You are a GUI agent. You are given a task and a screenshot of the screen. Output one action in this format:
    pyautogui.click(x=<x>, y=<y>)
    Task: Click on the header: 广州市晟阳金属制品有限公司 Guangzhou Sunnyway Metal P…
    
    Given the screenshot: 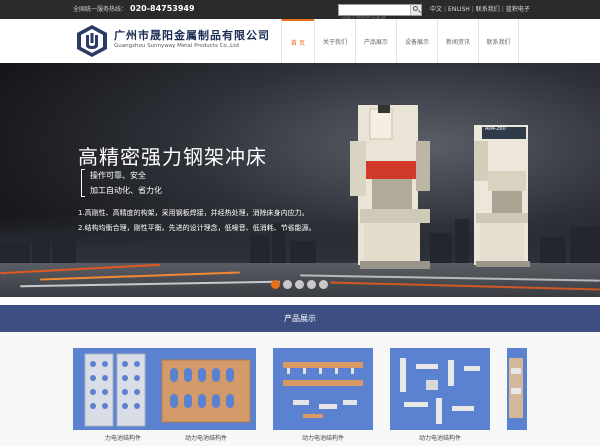 What is the action you would take?
    pyautogui.click(x=300, y=41)
    